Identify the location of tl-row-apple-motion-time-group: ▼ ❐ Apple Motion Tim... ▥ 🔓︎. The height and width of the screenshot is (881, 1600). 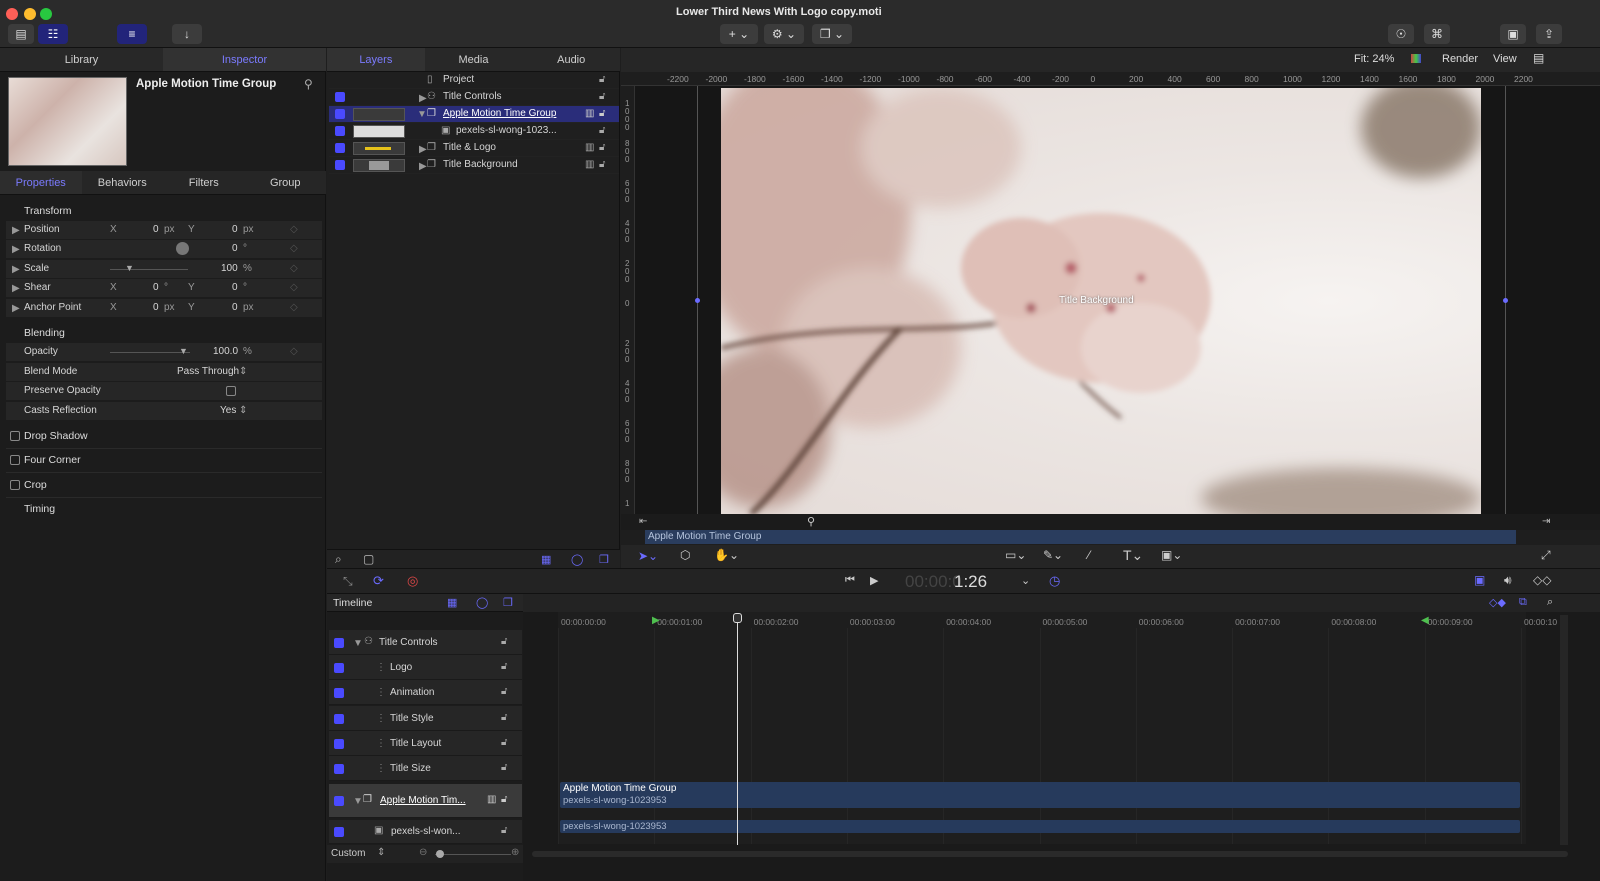
(425, 801).